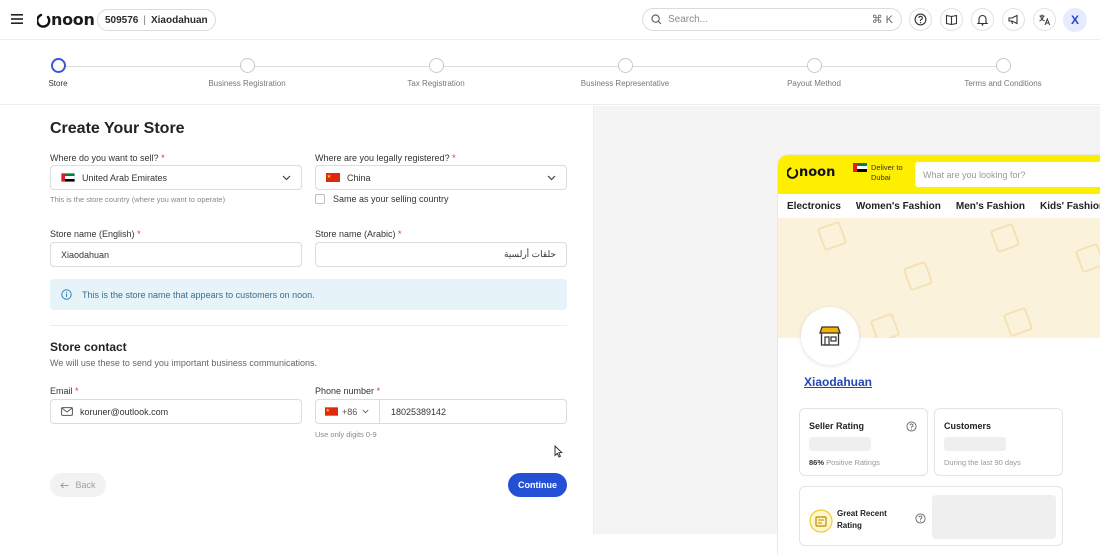 The width and height of the screenshot is (1100, 555). What do you see at coordinates (550, 20) in the screenshot?
I see `top-bar: noon 509576 | Xiaodahuan Search... ⌘ K X` at bounding box center [550, 20].